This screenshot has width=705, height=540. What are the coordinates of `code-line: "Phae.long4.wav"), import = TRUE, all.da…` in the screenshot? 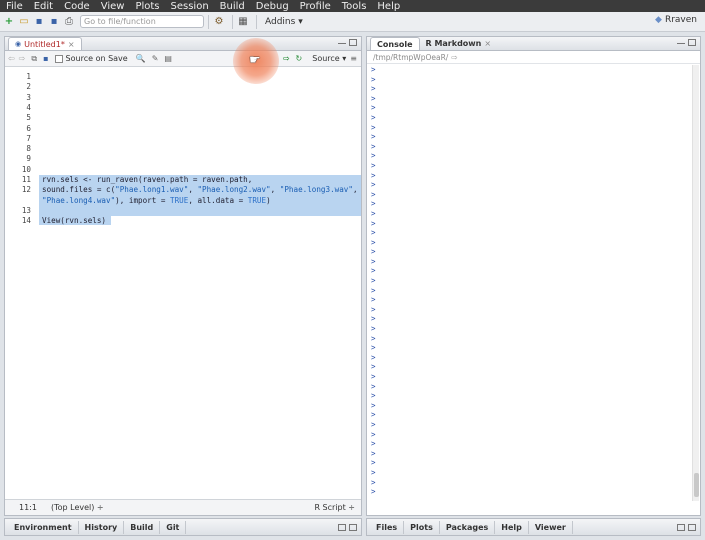 It's located at (156, 200).